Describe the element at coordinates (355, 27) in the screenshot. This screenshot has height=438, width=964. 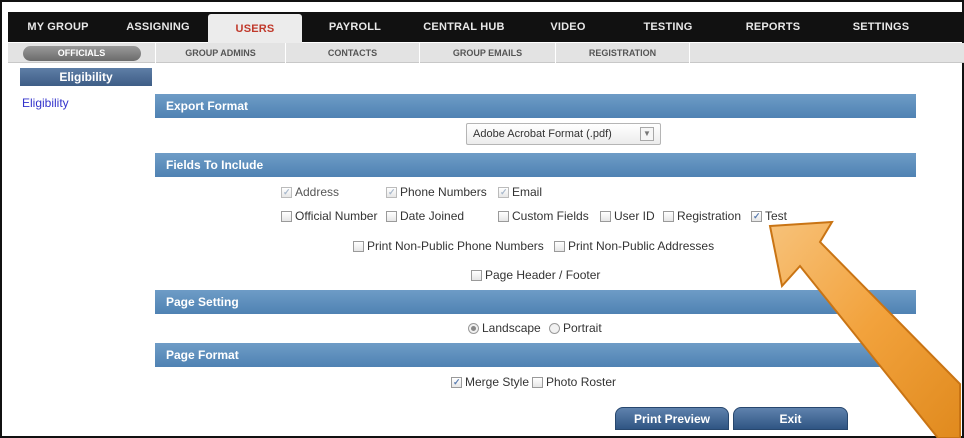
I see `tab-payroll: PAYROLL` at that location.